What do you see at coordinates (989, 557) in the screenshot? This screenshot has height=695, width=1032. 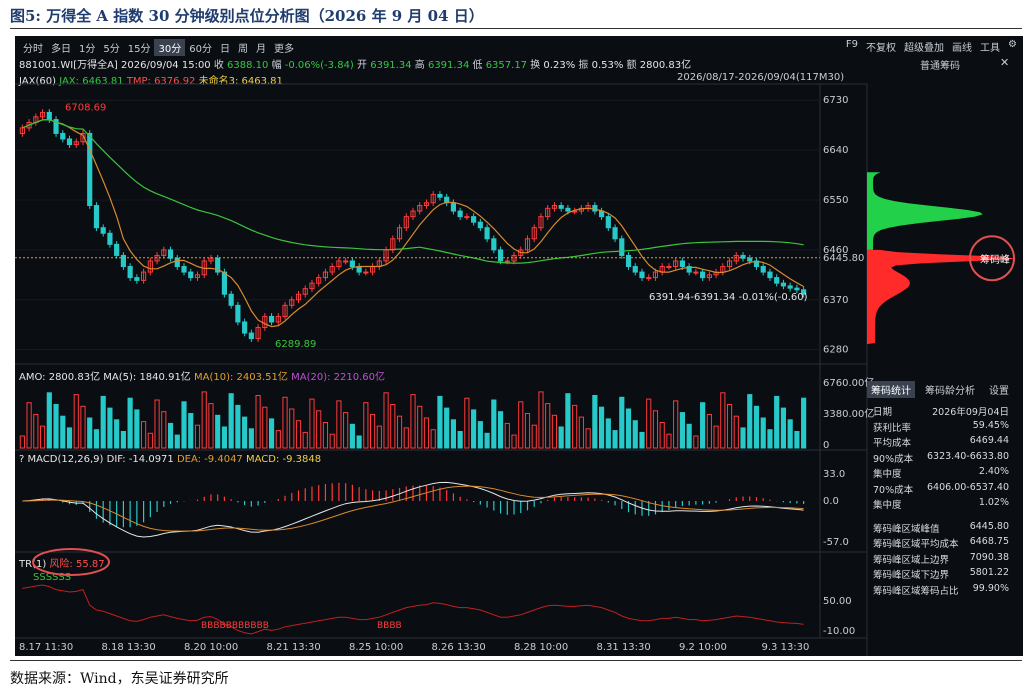 I see `stat-value: 7090.38` at bounding box center [989, 557].